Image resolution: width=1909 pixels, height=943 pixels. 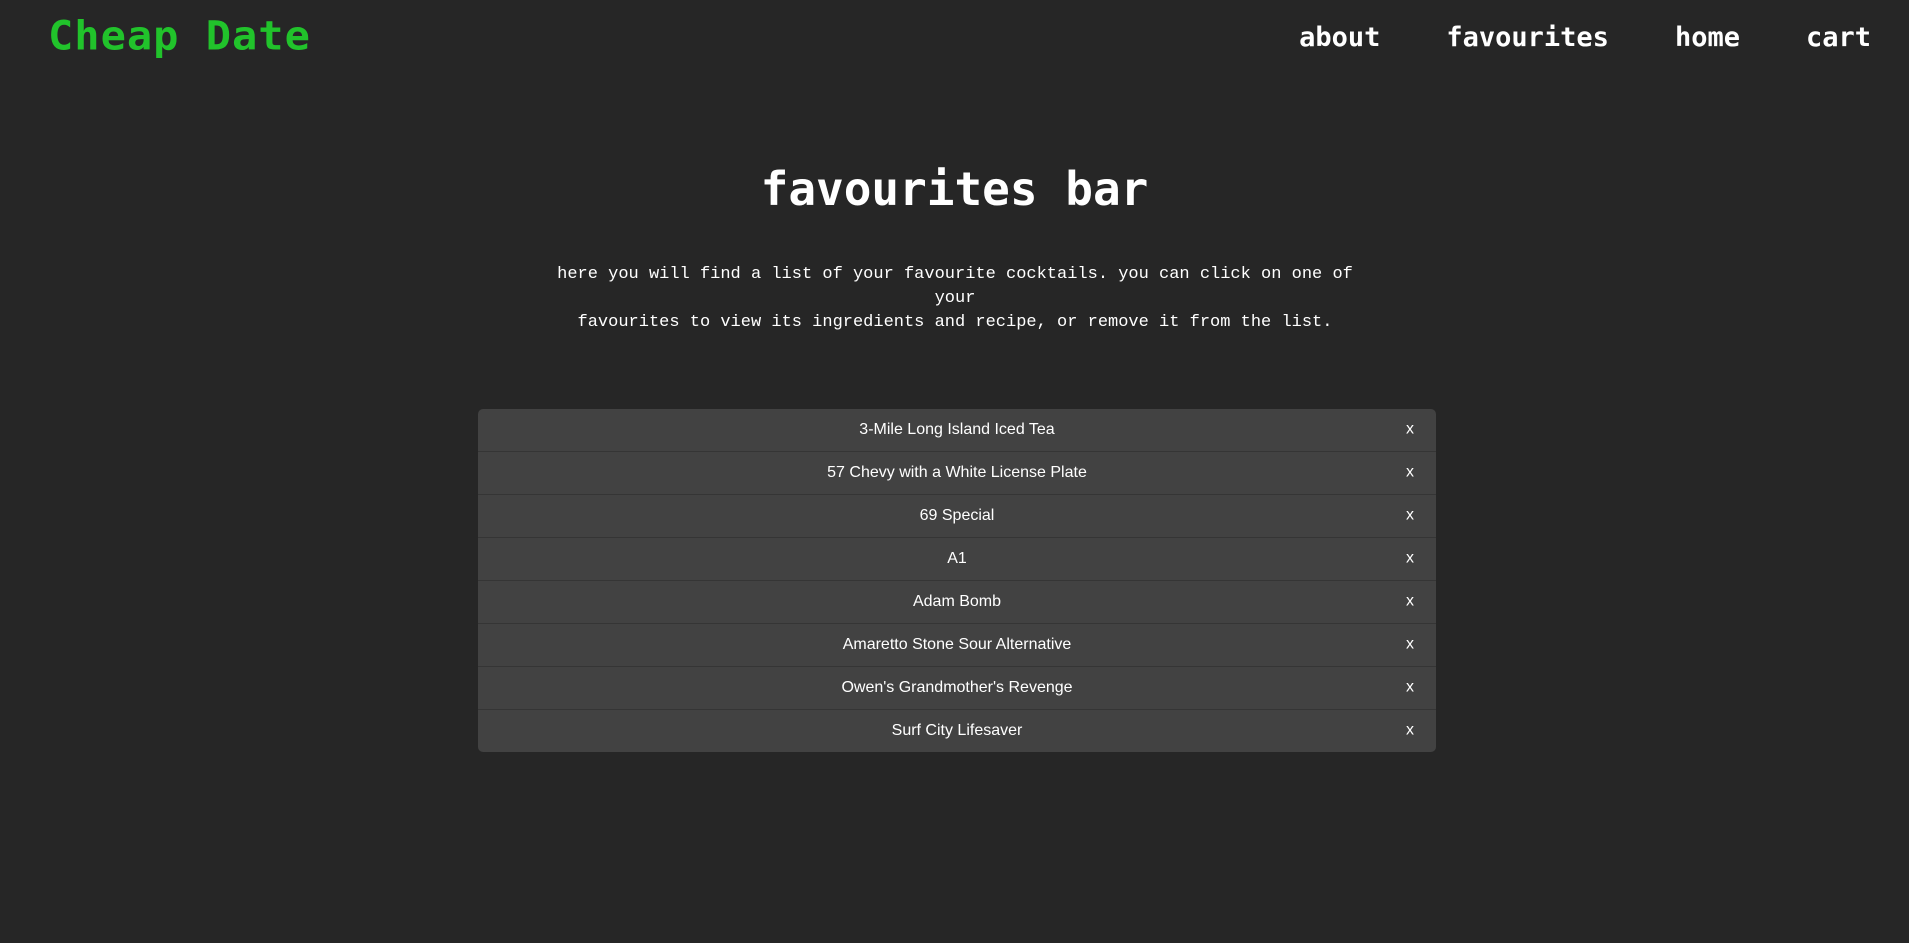 What do you see at coordinates (1339, 37) in the screenshot?
I see `nav-link-about: about` at bounding box center [1339, 37].